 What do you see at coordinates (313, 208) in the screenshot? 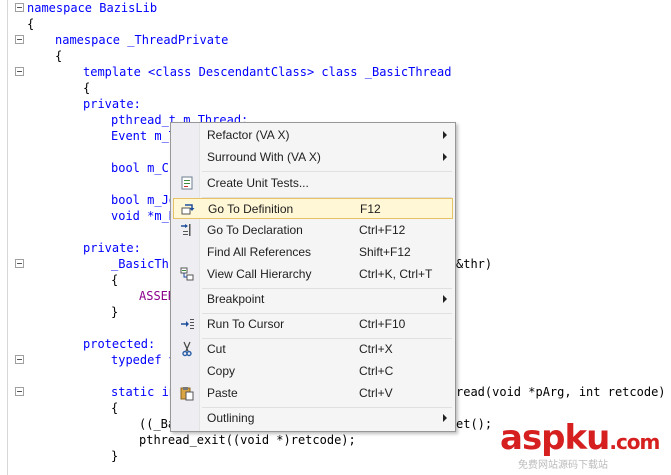
I see `menu-item-go-to-definition: Go To Definition F12` at bounding box center [313, 208].